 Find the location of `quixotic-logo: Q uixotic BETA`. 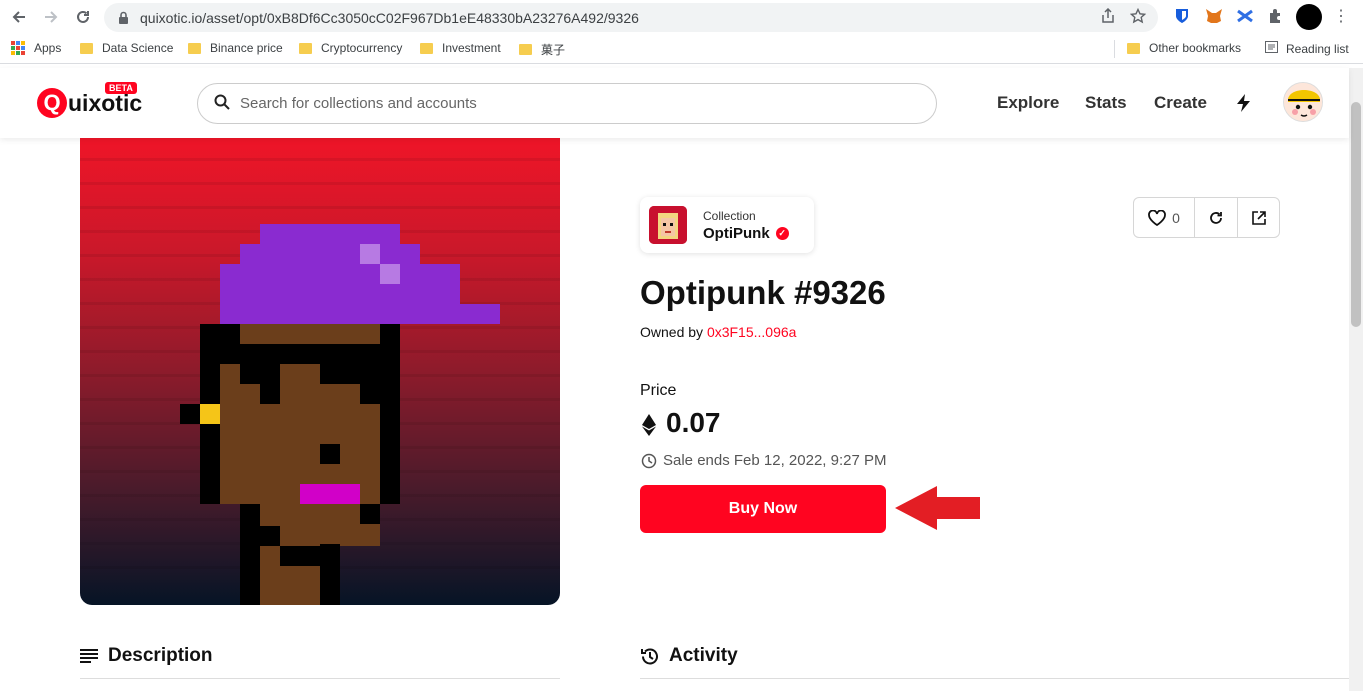

quixotic-logo: Q uixotic BETA is located at coordinates (89, 100).